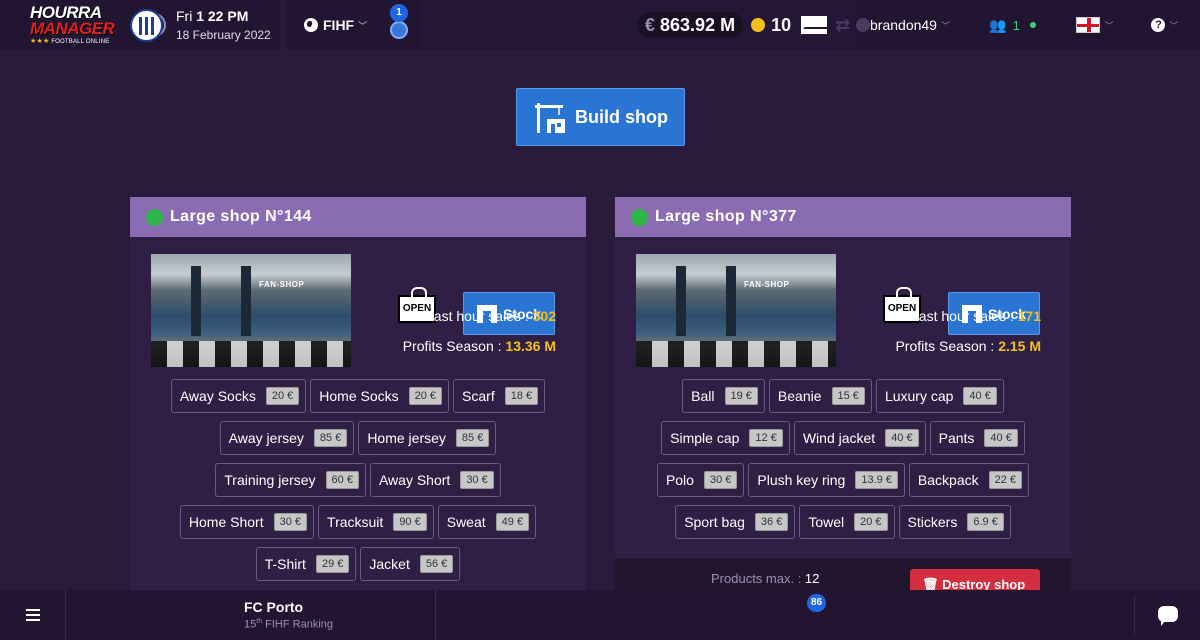 This screenshot has height=640, width=1200. What do you see at coordinates (725, 438) in the screenshot?
I see `product-item: Simple cap 12 €` at bounding box center [725, 438].